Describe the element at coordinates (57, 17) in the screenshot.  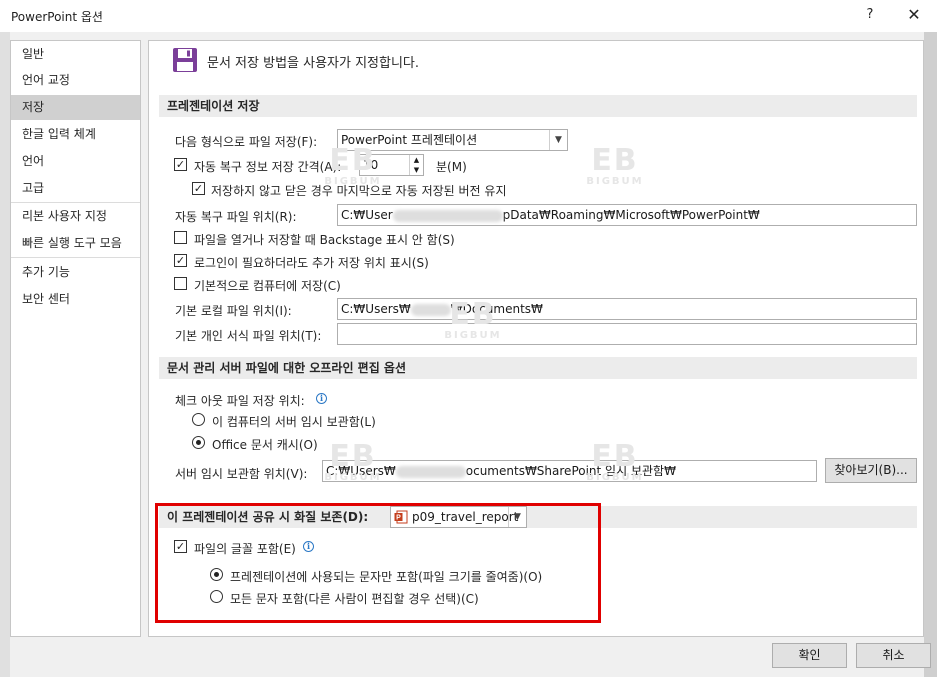
I see `window-title: PowerPoint 옵션` at that location.